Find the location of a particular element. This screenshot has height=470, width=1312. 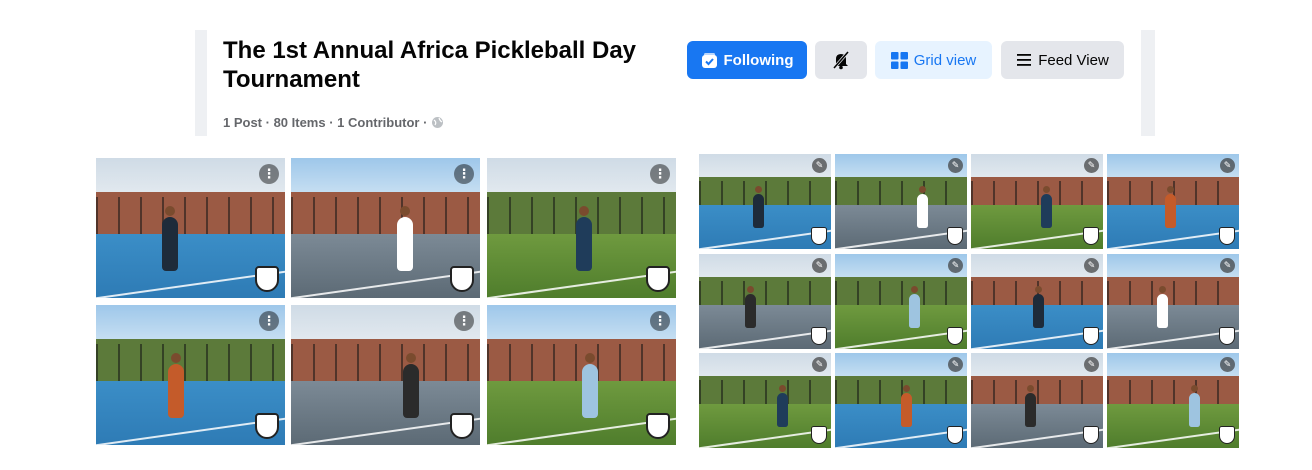

following-button: Following is located at coordinates (747, 60).